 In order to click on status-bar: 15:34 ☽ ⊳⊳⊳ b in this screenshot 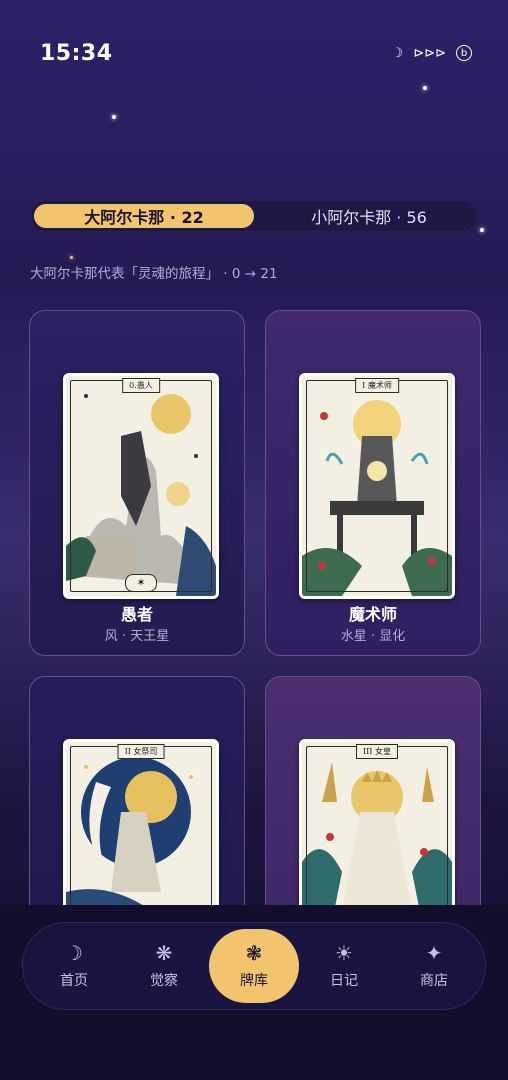, I will do `click(256, 53)`.